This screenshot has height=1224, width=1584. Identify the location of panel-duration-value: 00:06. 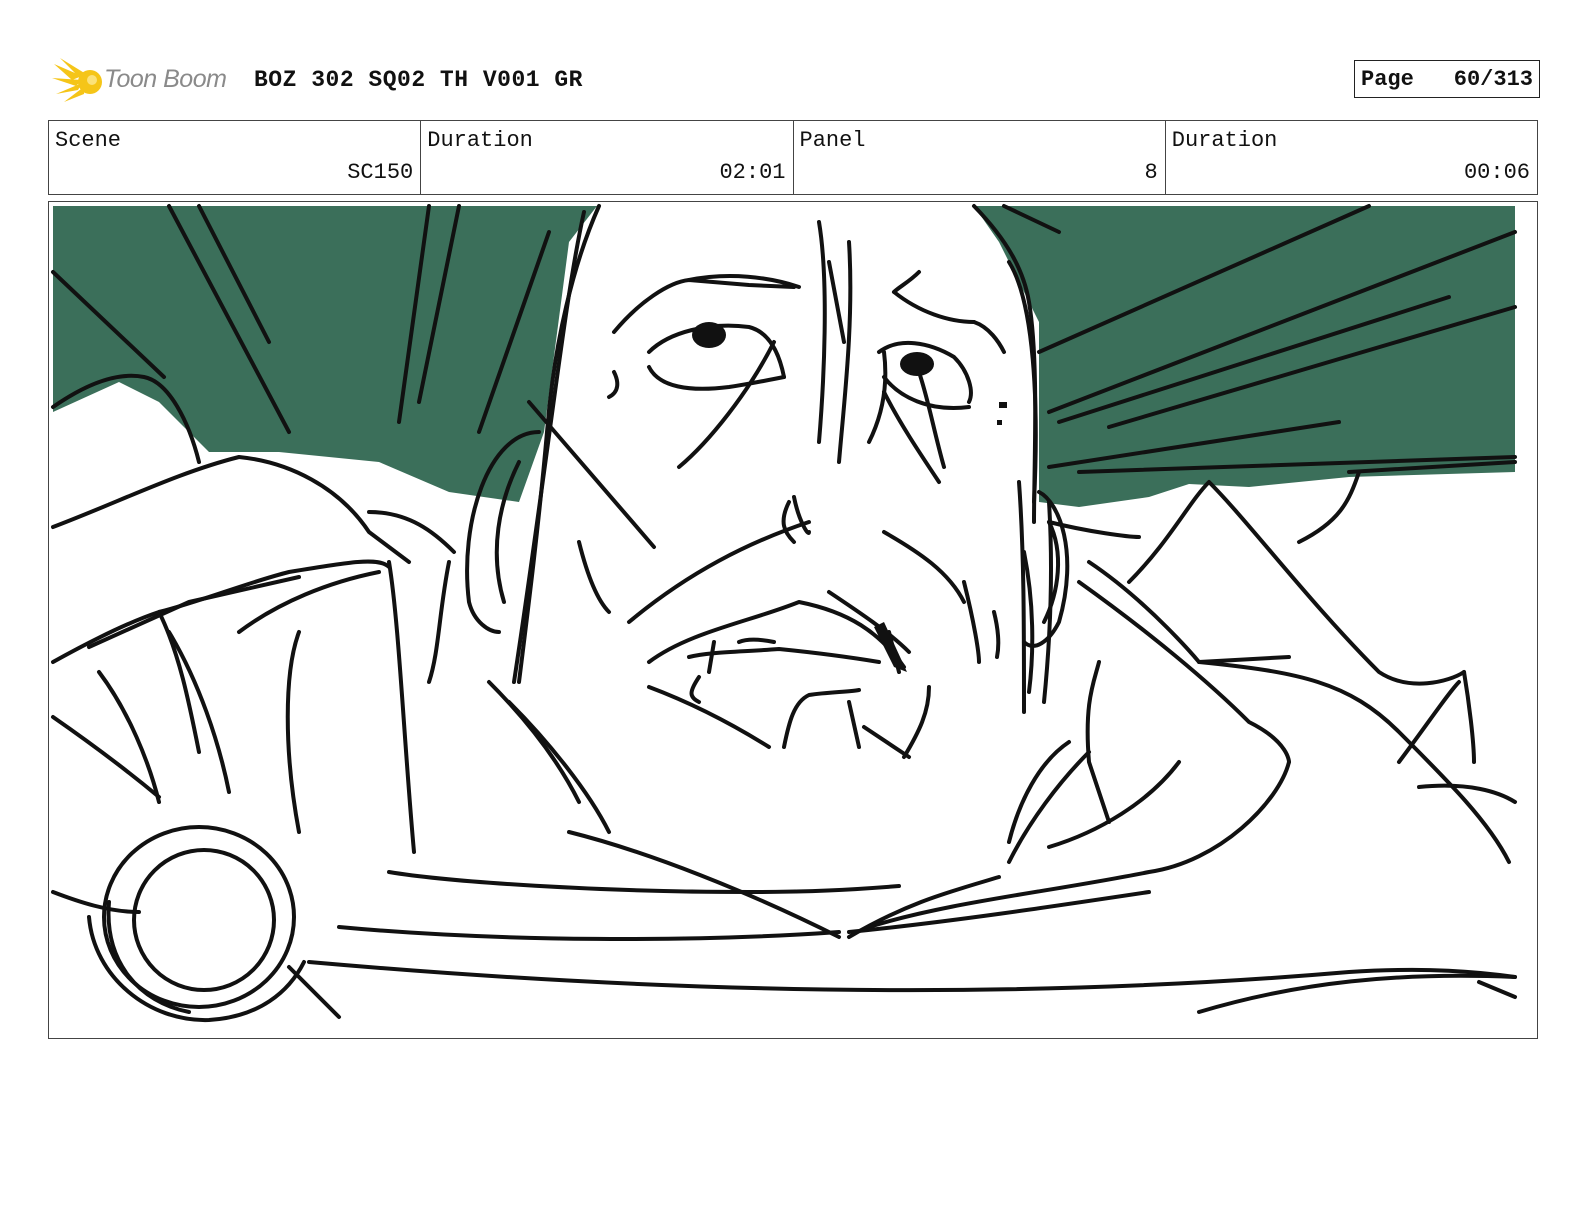
(1496, 172).